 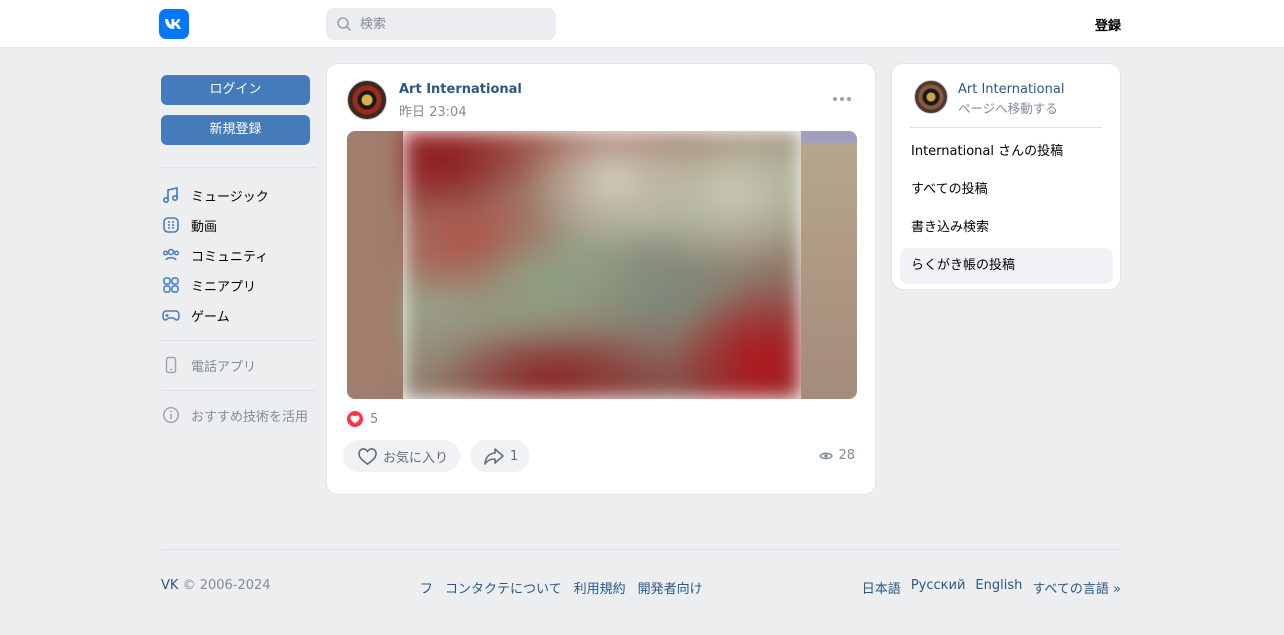 What do you see at coordinates (250, 417) in the screenshot?
I see `nav-item-label: おすすめ技術を活用` at bounding box center [250, 417].